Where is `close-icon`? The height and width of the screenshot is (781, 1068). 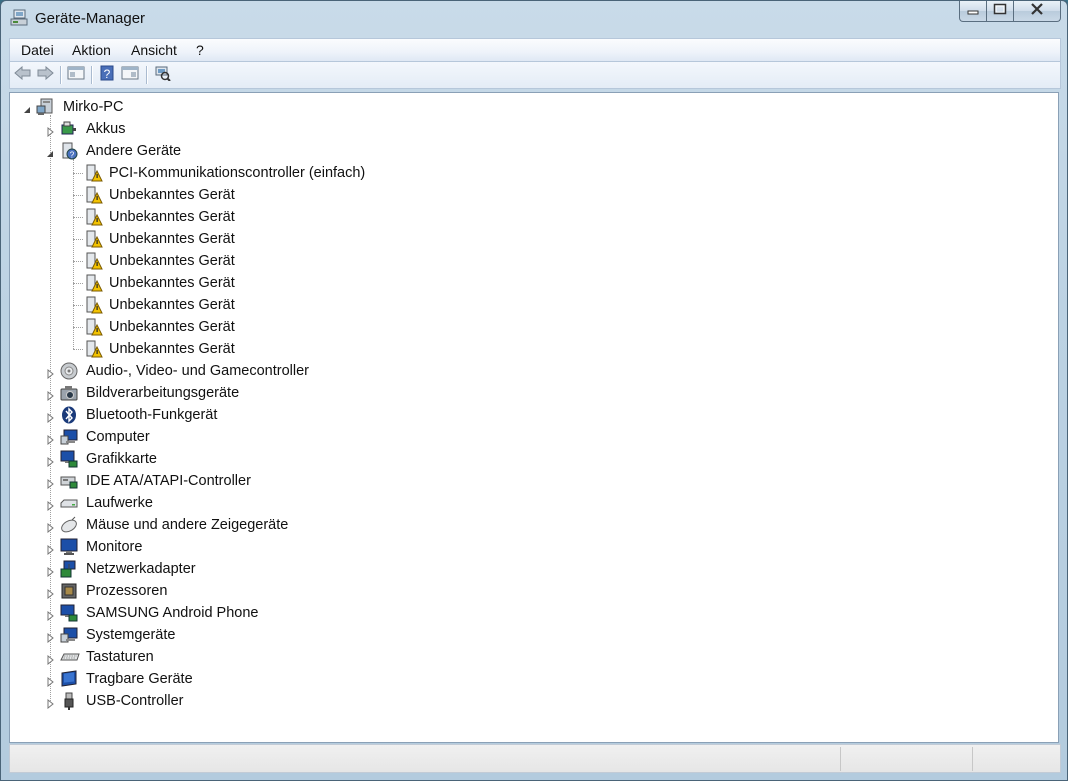 close-icon is located at coordinates (1037, 11).